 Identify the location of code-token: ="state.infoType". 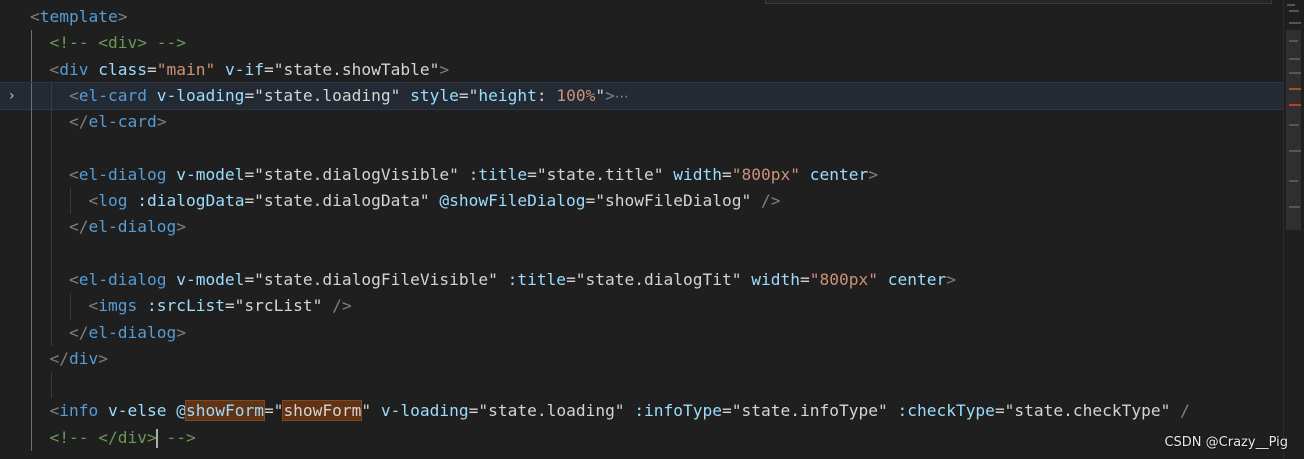
(805, 411).